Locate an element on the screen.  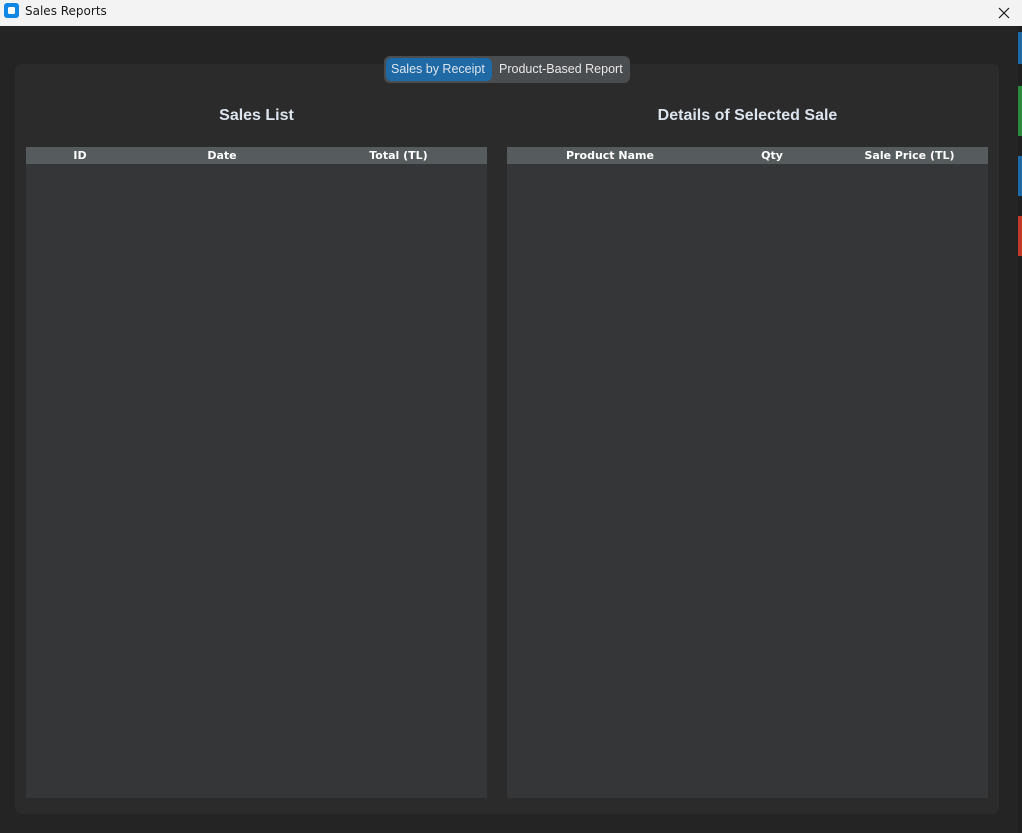
close-icon is located at coordinates (1004, 13).